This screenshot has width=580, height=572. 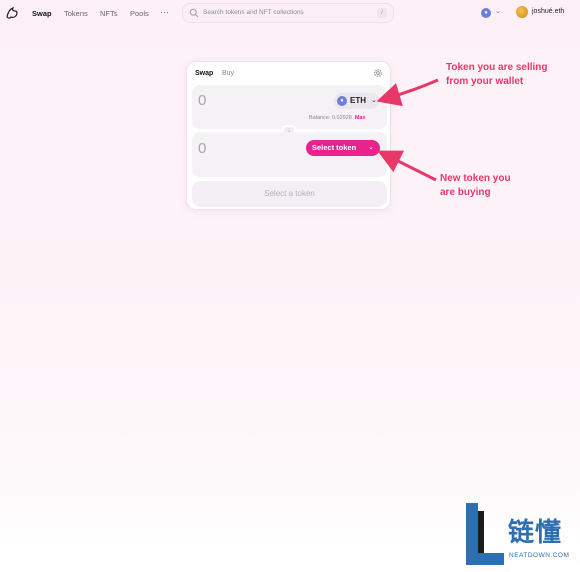 What do you see at coordinates (497, 67) in the screenshot?
I see `sell-annotation-line1: Token you are selling` at bounding box center [497, 67].